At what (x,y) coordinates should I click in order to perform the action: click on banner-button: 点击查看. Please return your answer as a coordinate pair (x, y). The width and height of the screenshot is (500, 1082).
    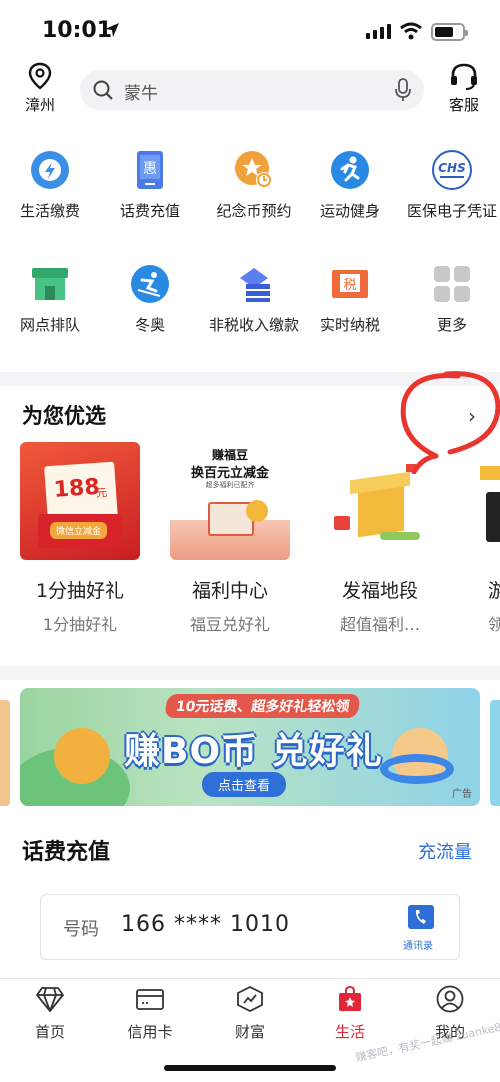
    Looking at the image, I should click on (244, 784).